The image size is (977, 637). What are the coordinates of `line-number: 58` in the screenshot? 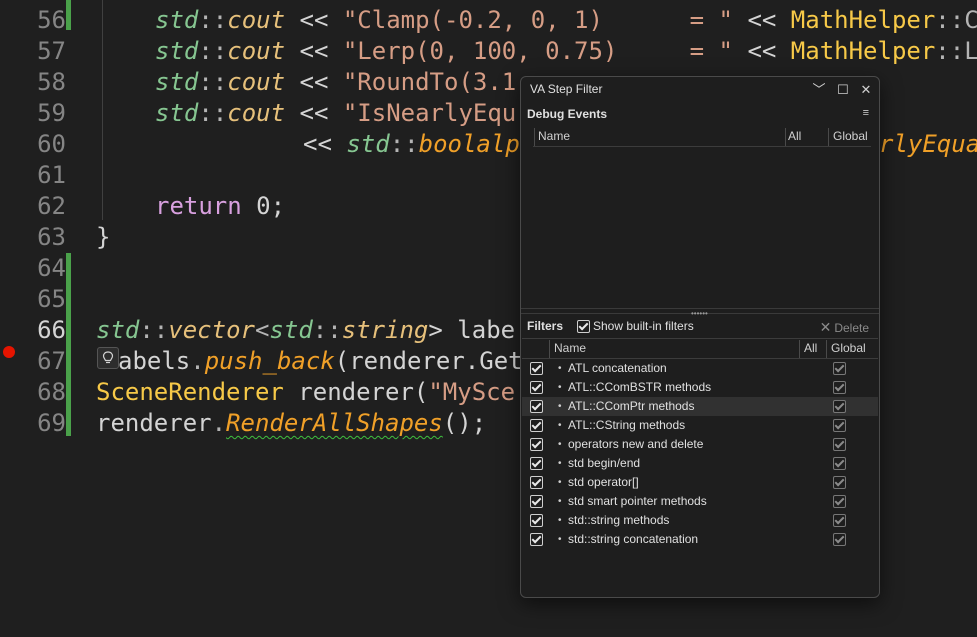 It's located at (51, 82).